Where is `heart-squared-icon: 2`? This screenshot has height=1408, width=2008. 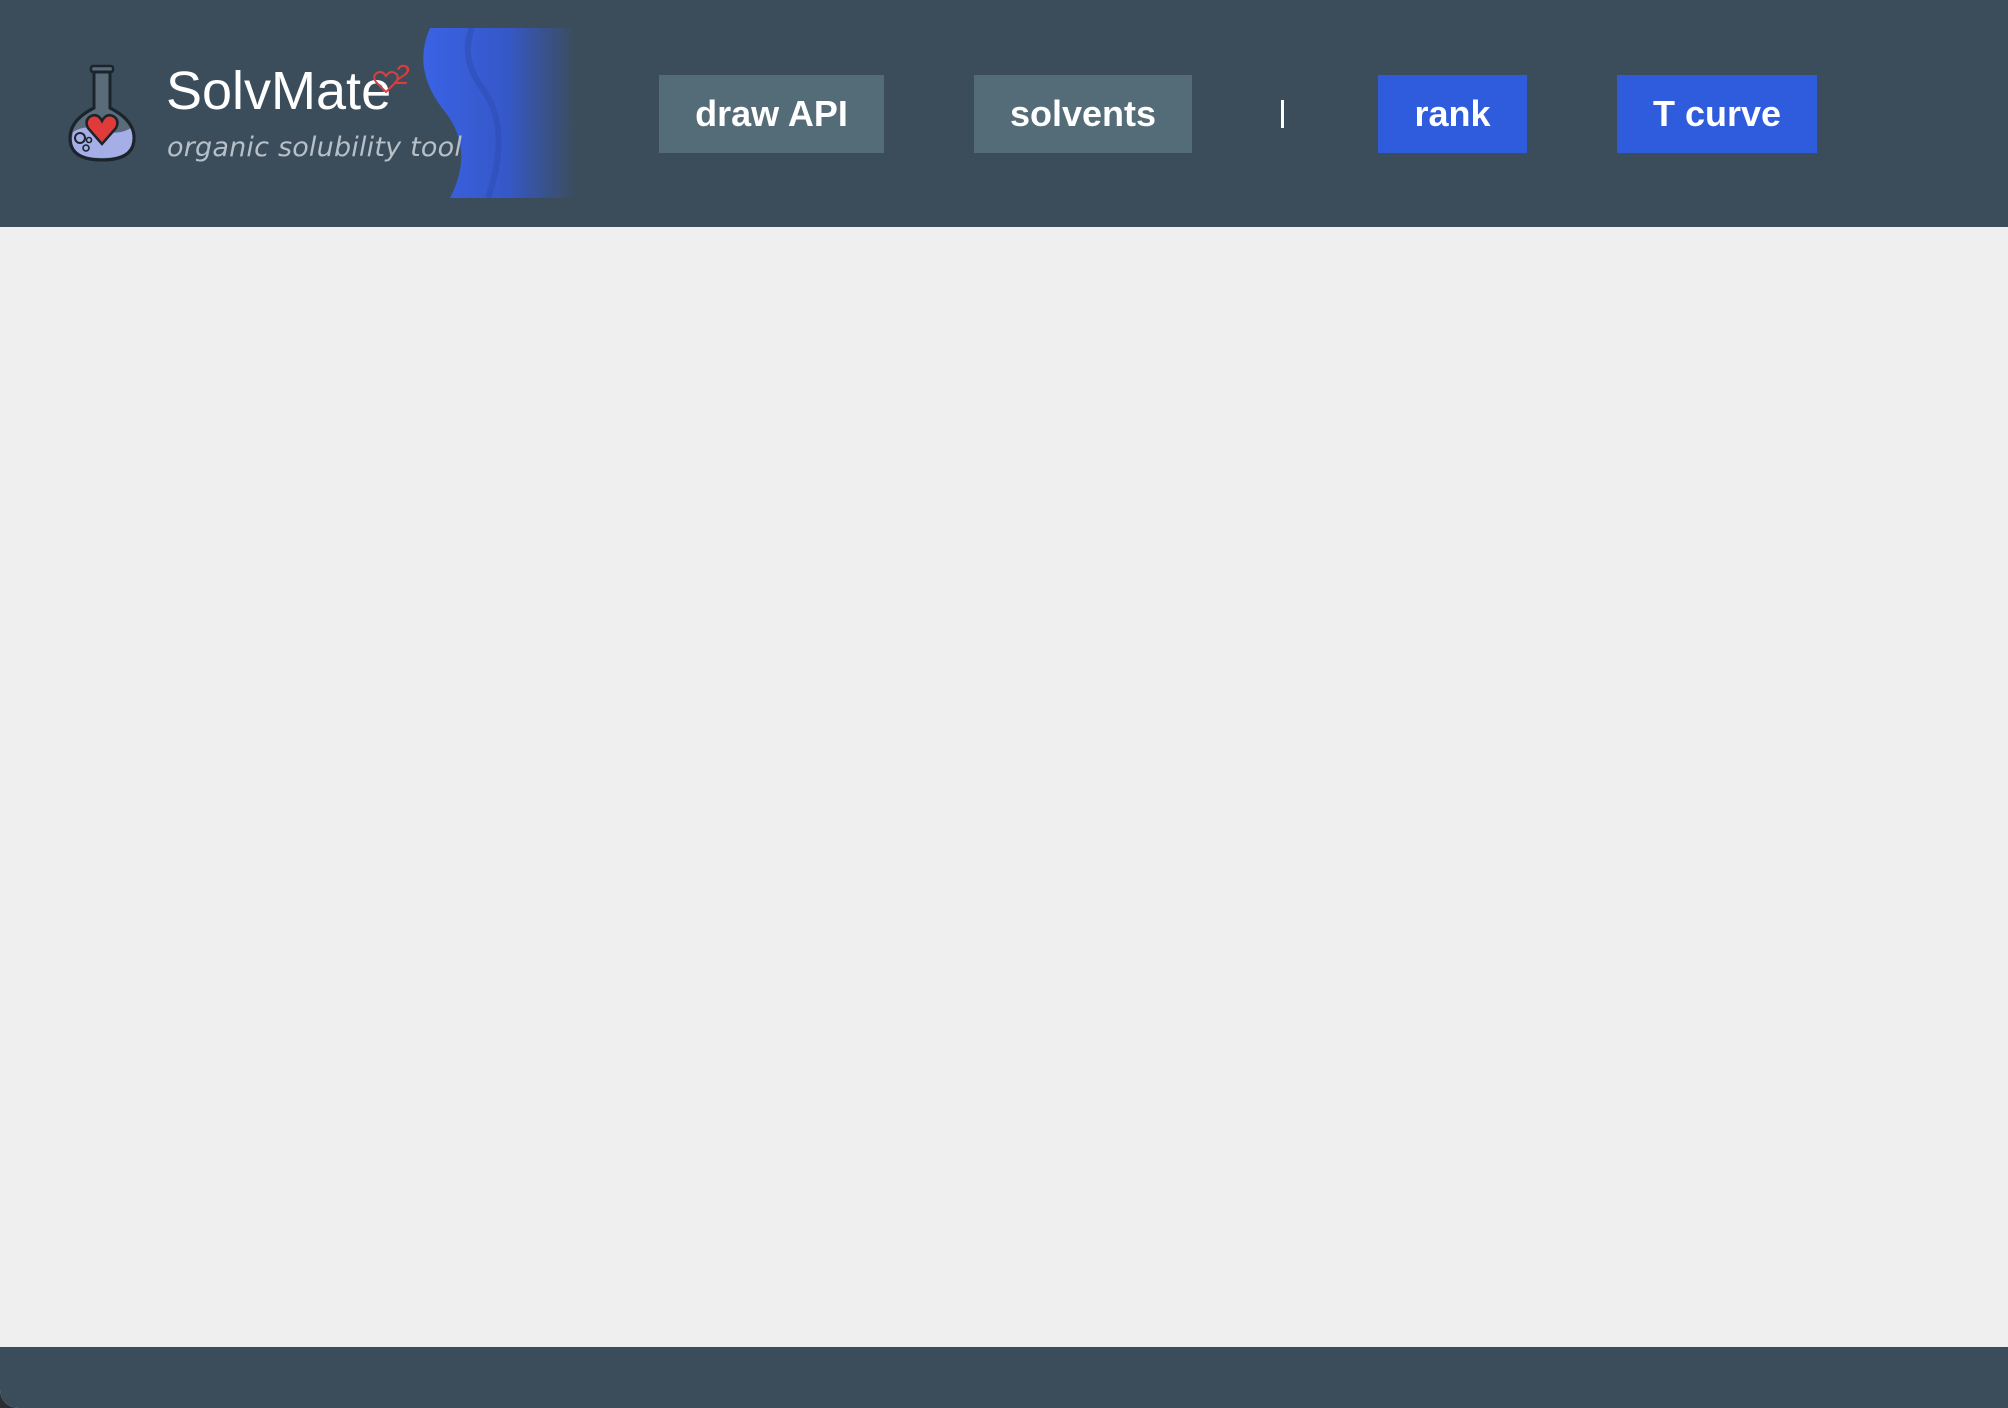 heart-squared-icon: 2 is located at coordinates (391, 78).